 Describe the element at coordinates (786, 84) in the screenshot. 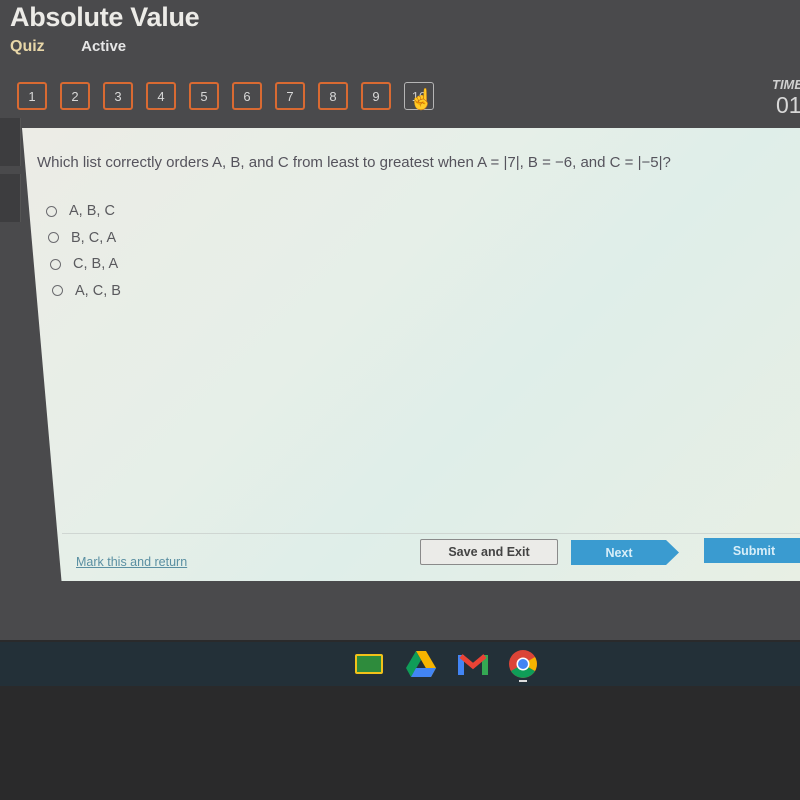

I see `timer-label: TIME` at that location.